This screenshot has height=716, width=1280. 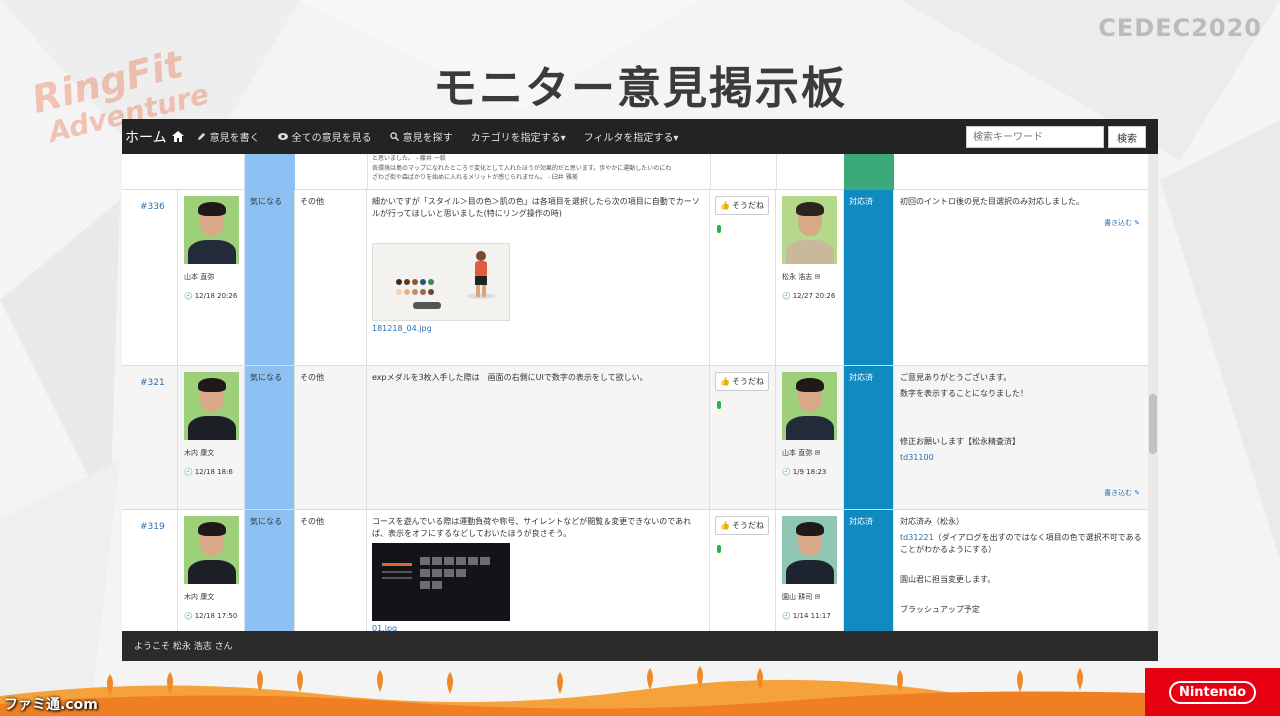 I want to click on reply-text: 初回のイントロ後の見た目選択のみ対応しました。, so click(x=992, y=201).